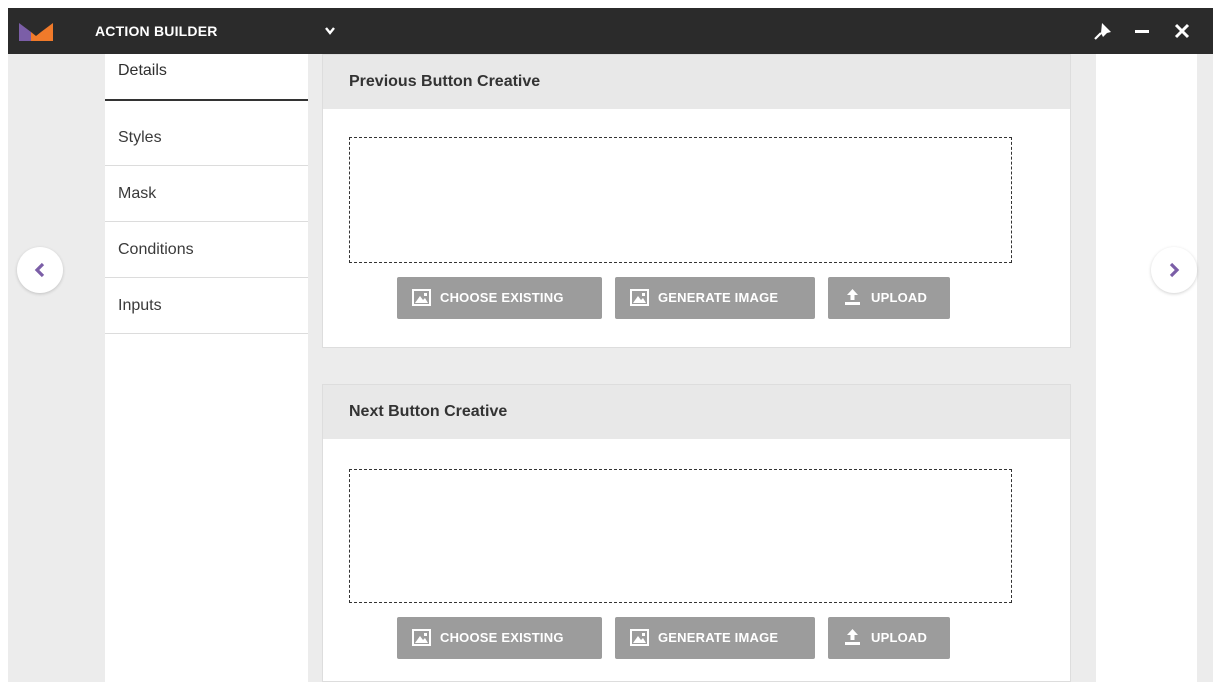  I want to click on chevron-right-icon, so click(1174, 270).